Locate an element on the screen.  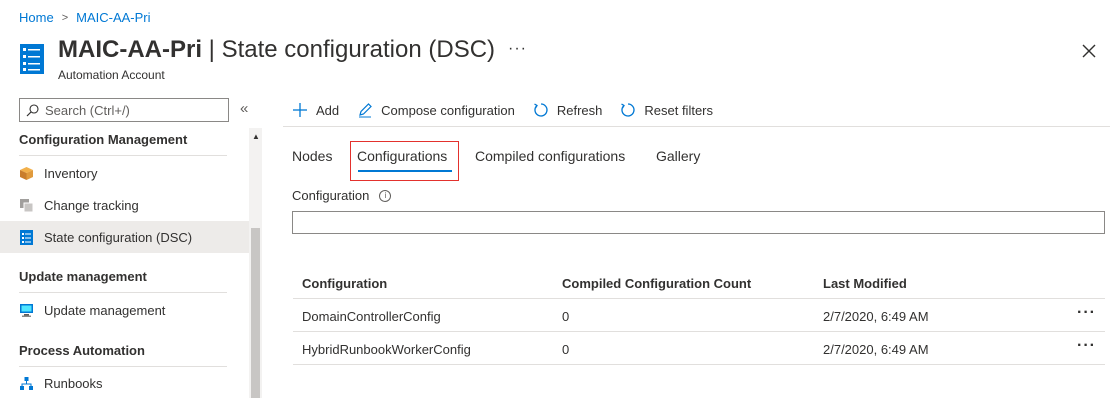
more-options-icon: ··· is located at coordinates (517, 49).